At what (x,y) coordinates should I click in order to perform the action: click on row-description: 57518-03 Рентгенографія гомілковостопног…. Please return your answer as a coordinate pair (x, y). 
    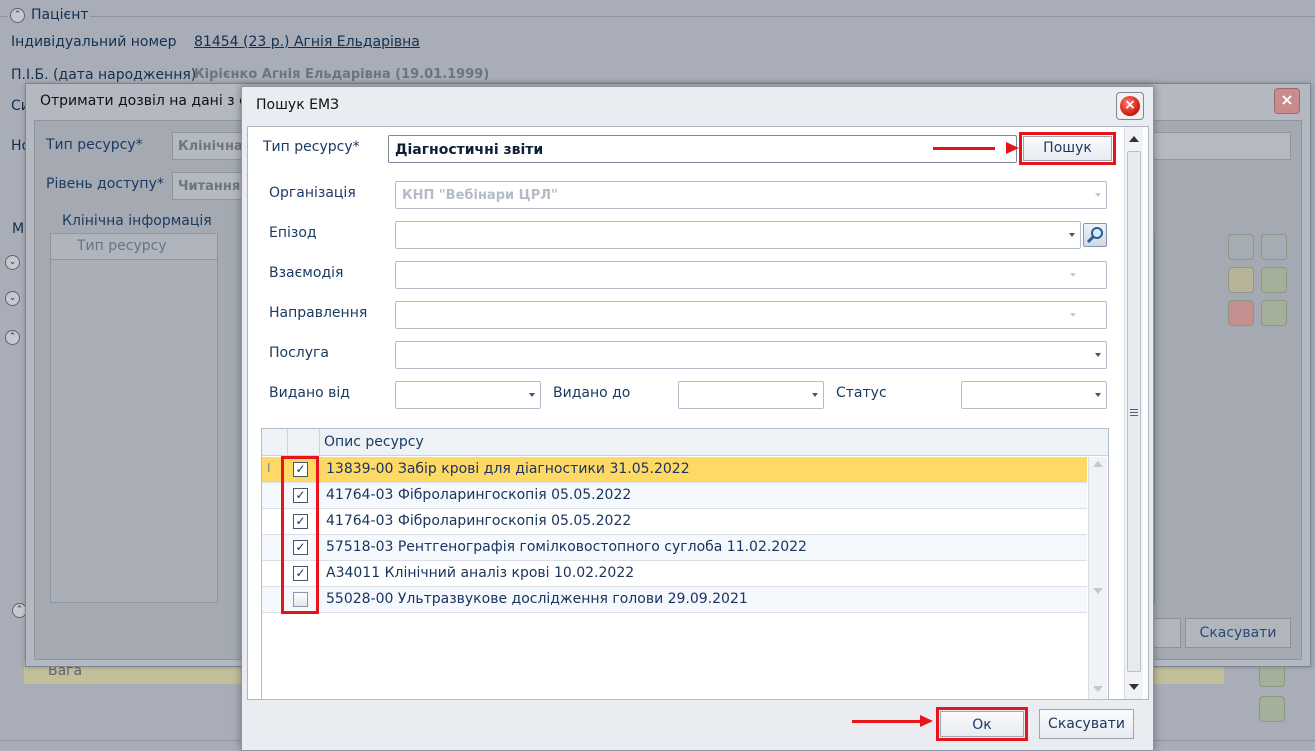
    Looking at the image, I should click on (566, 547).